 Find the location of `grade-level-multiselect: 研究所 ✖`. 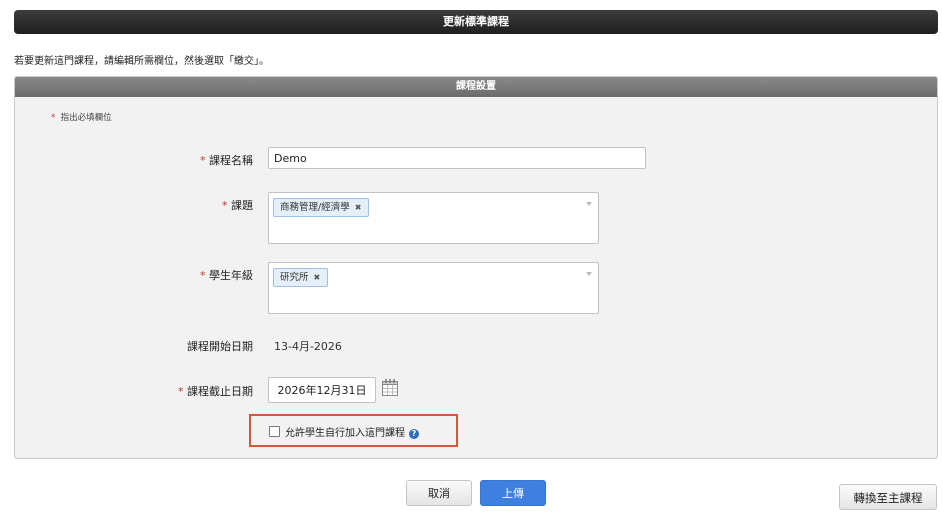

grade-level-multiselect: 研究所 ✖ is located at coordinates (433, 288).